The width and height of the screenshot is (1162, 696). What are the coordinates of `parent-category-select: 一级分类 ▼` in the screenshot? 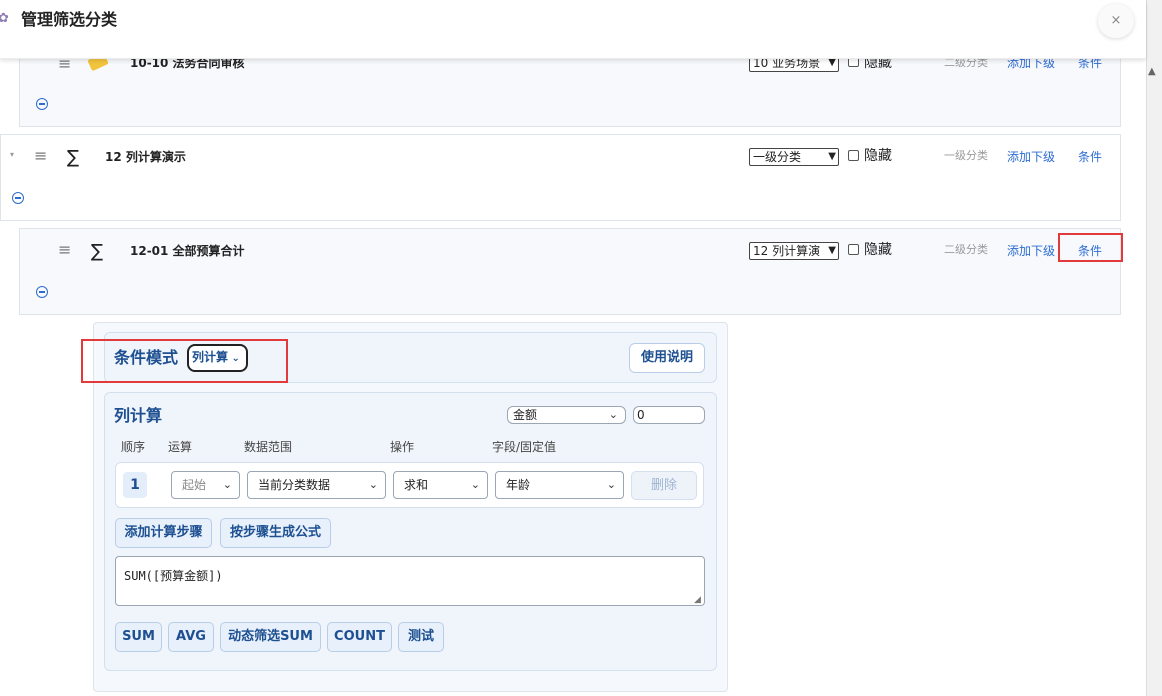 It's located at (794, 157).